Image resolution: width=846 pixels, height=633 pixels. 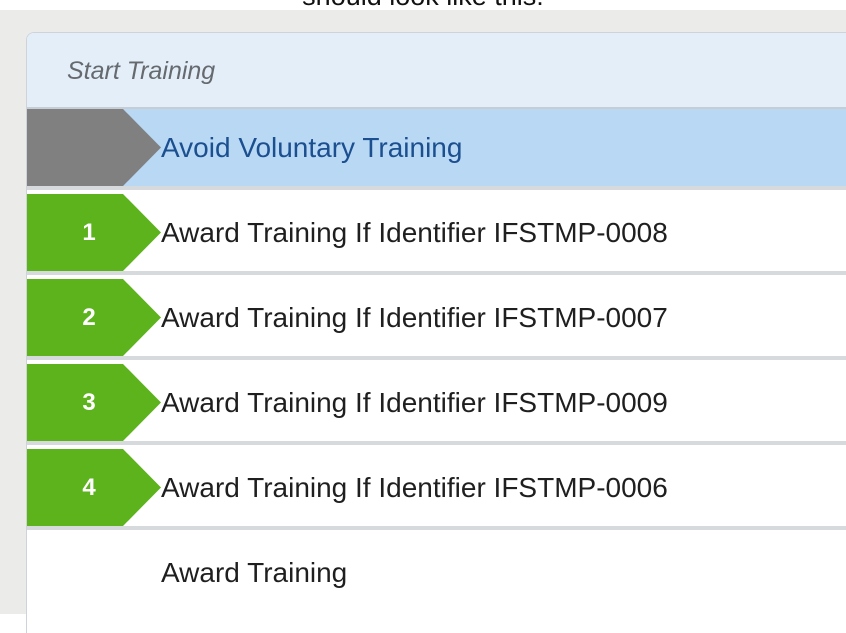 I want to click on list-item-award-training: Award Training, so click(x=436, y=574).